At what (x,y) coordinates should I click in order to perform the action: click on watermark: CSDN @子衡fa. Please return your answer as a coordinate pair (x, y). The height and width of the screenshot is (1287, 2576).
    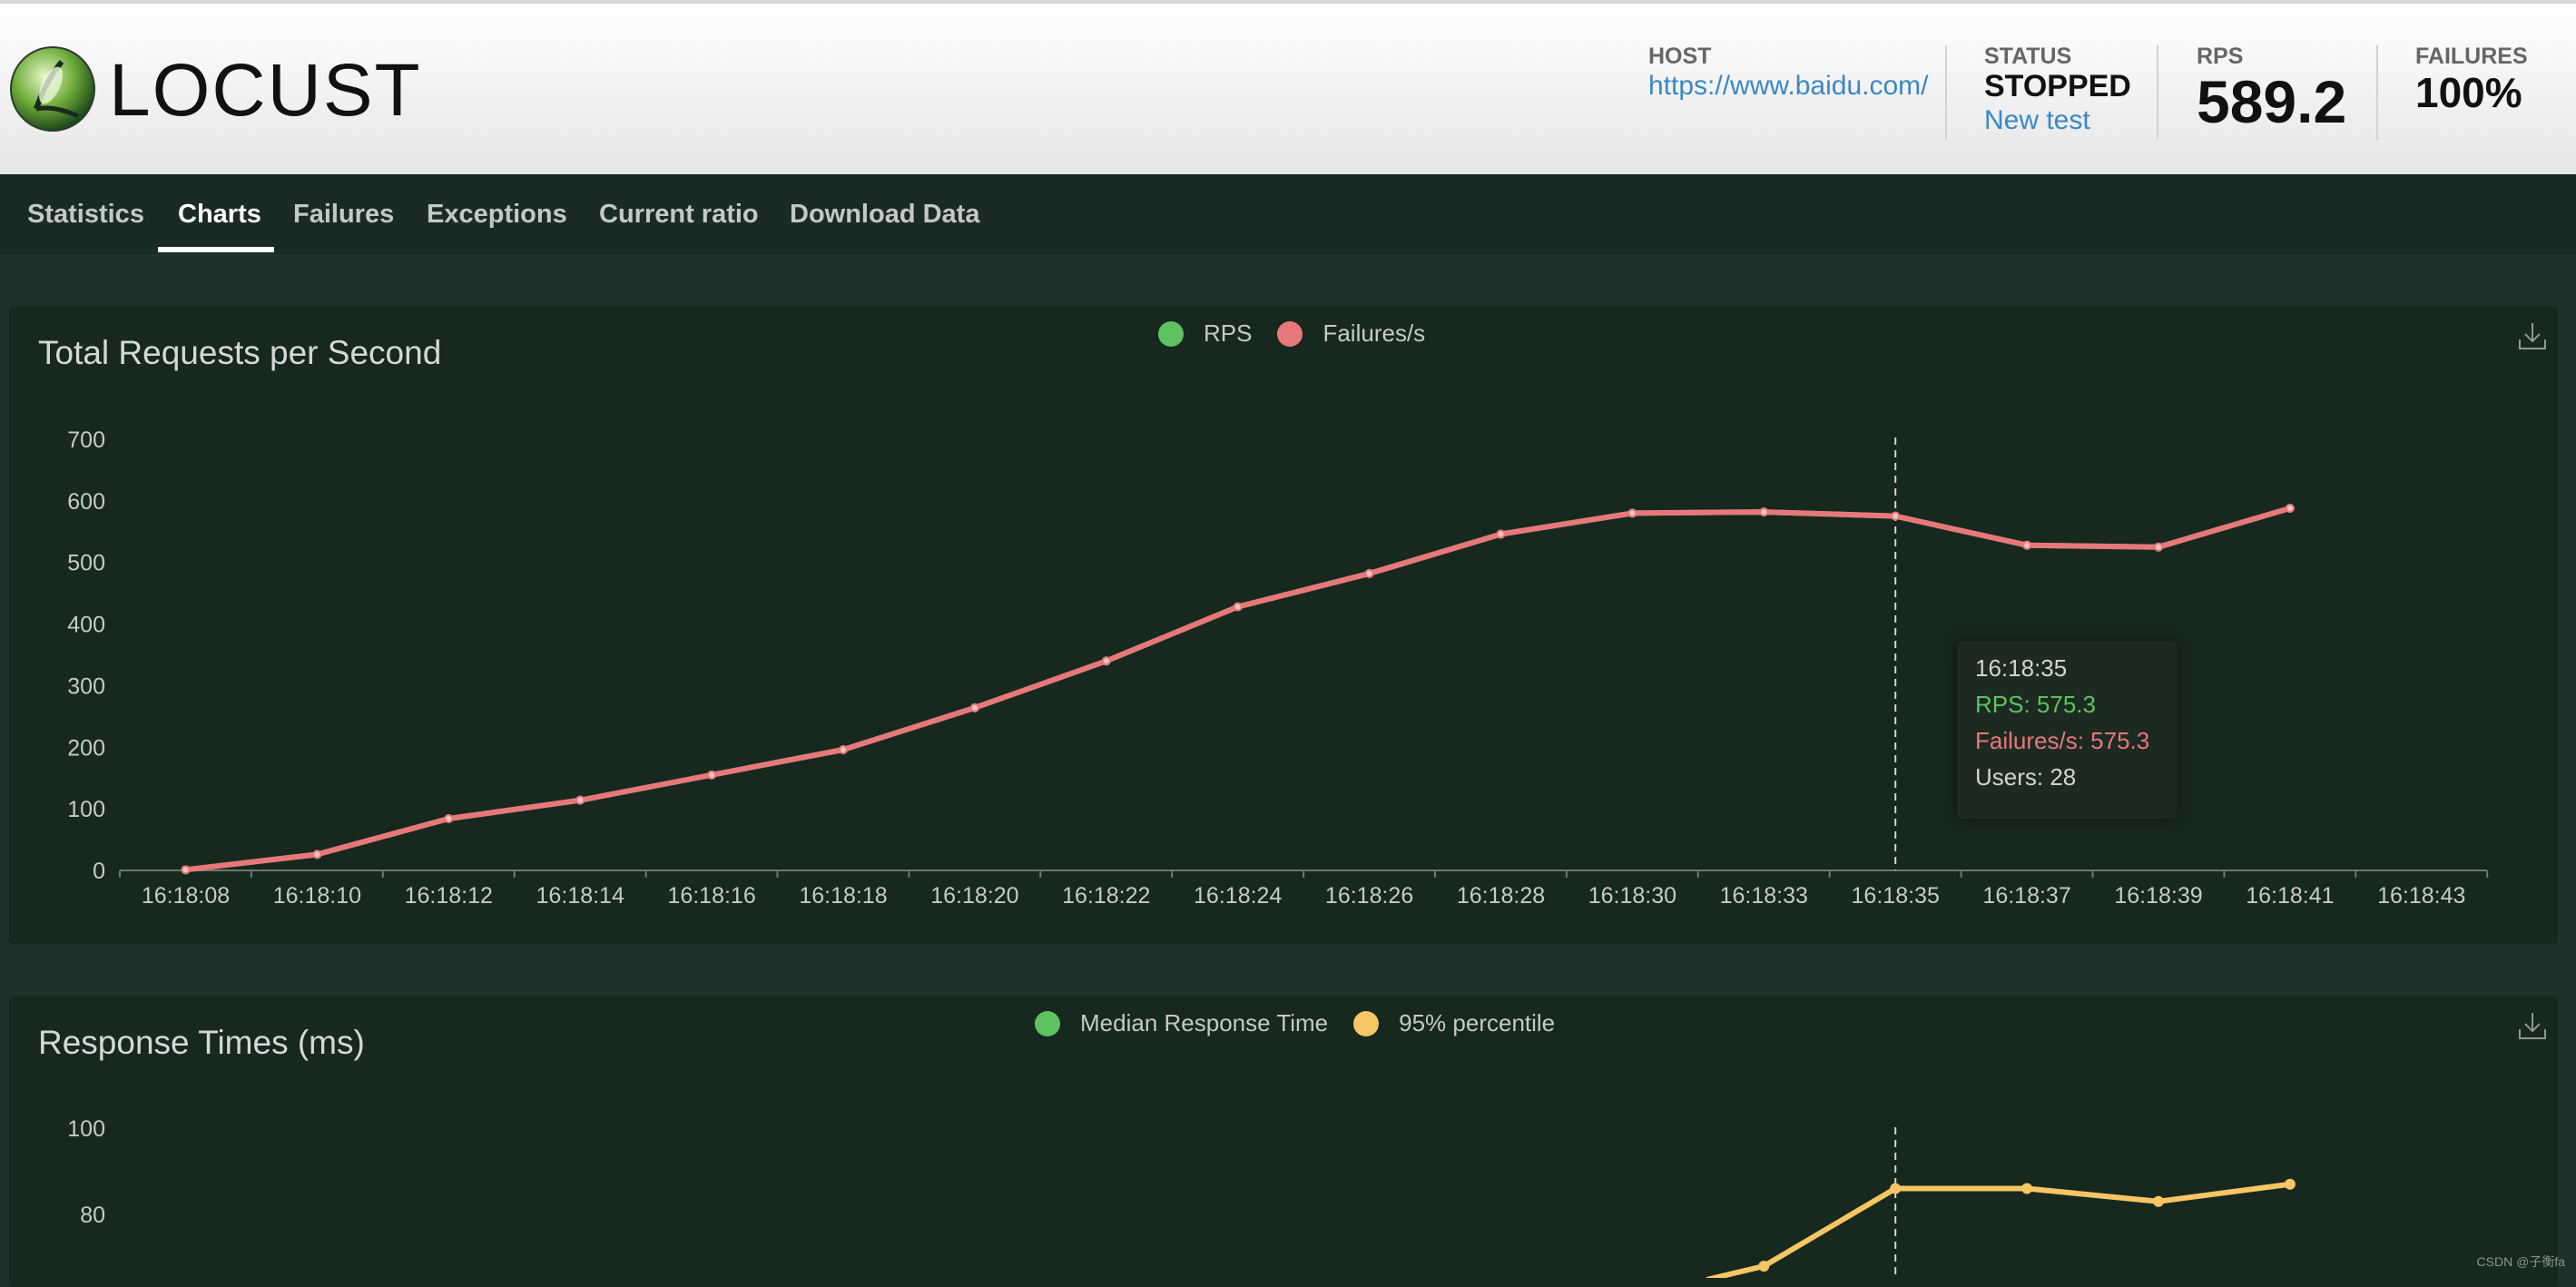
    Looking at the image, I should click on (2520, 1261).